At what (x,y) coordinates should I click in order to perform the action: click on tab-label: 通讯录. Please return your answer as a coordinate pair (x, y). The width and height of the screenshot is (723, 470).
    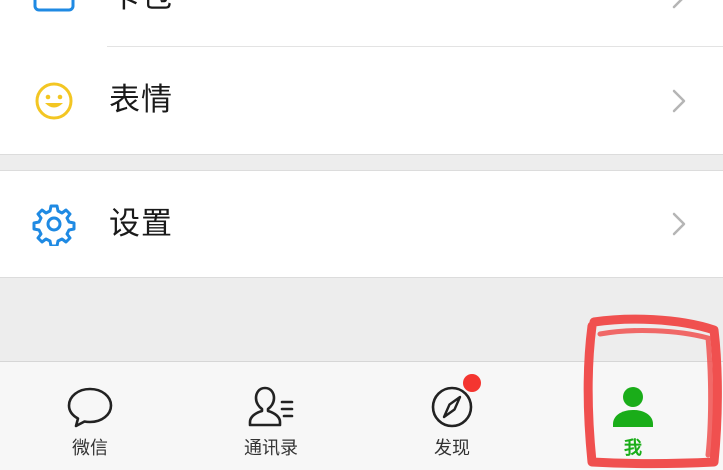
    Looking at the image, I should click on (271, 448).